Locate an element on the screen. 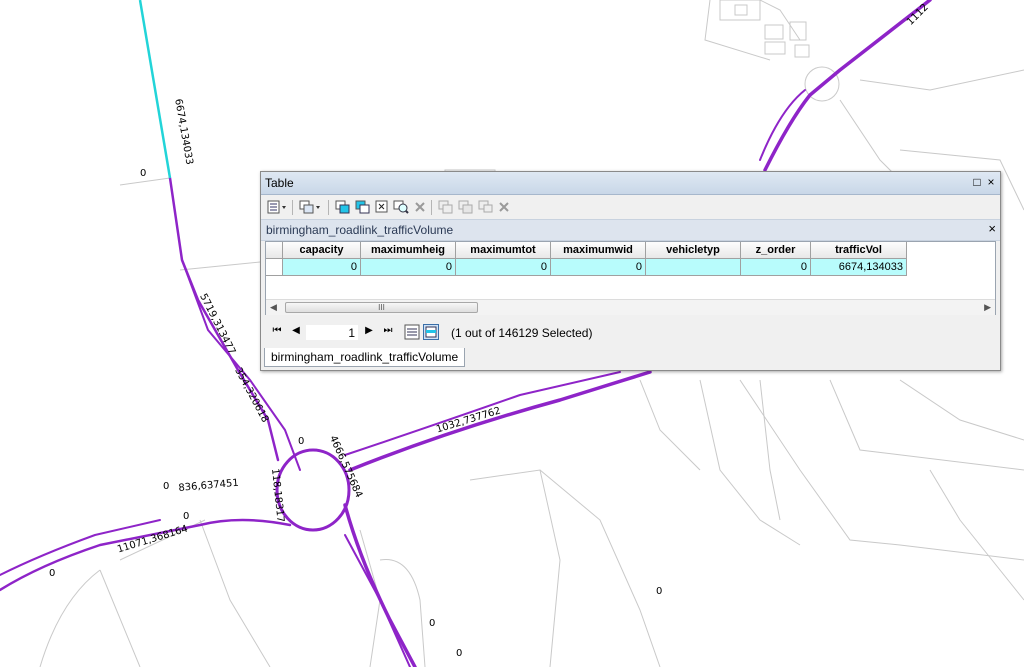 The width and height of the screenshot is (1024, 667). column-header: maximumtot is located at coordinates (503, 250).